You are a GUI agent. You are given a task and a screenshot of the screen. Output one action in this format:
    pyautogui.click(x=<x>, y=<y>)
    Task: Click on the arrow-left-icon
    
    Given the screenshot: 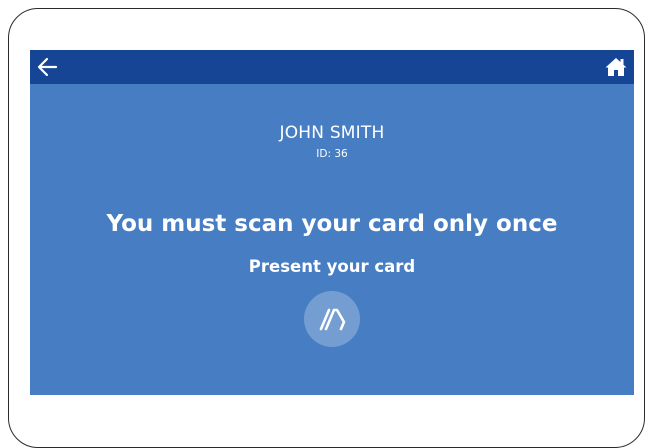 What is the action you would take?
    pyautogui.click(x=47, y=67)
    